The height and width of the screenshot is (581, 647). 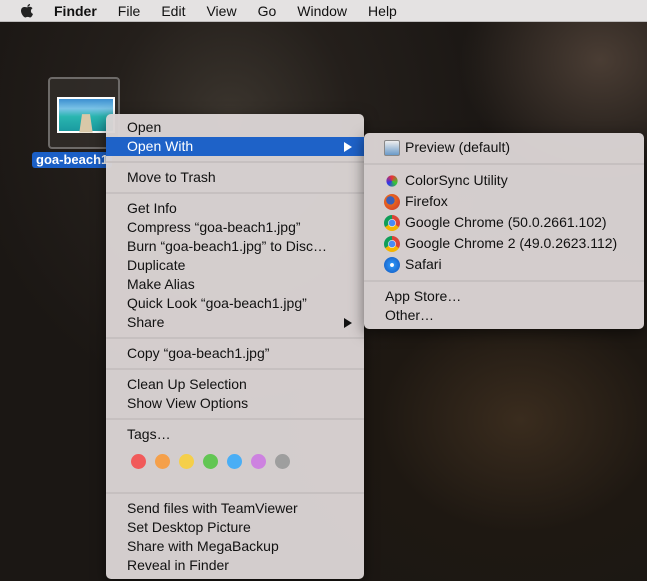 I want to click on tag-blue, so click(x=234, y=461).